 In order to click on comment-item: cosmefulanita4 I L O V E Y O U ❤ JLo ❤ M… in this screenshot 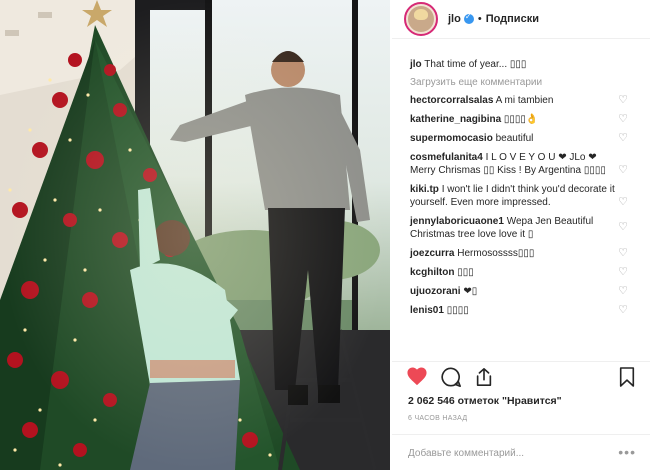, I will do `click(521, 164)`.